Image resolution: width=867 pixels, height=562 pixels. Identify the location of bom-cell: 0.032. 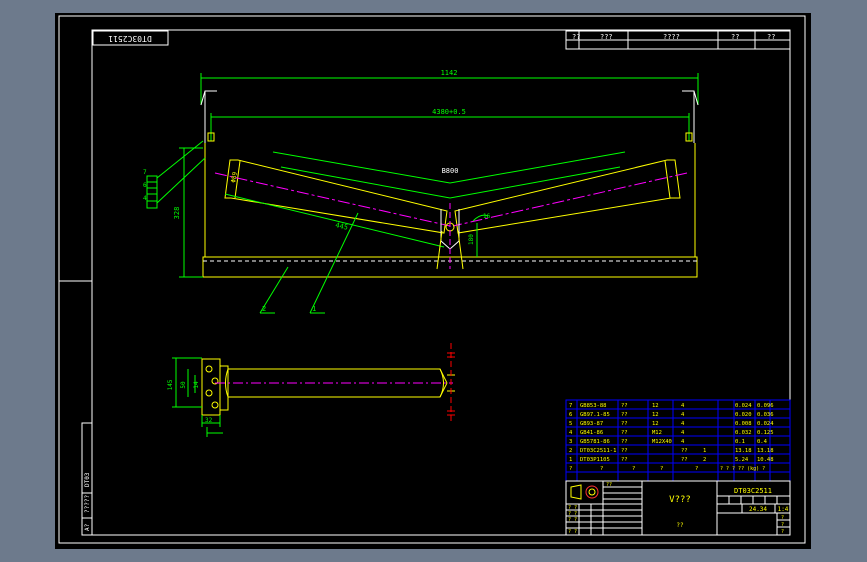
(743, 433).